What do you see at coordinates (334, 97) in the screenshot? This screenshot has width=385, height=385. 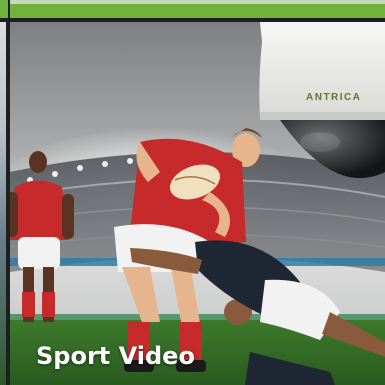 I see `camera-brand-logo: ANTRICA` at bounding box center [334, 97].